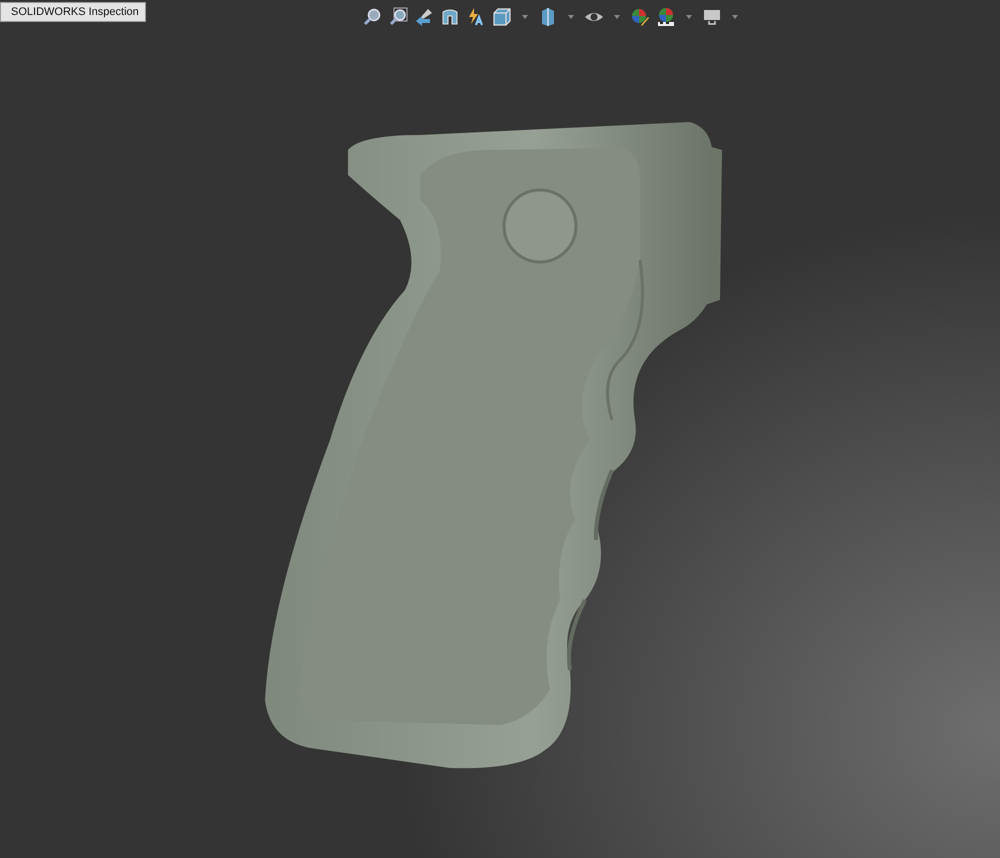 The height and width of the screenshot is (858, 1000). What do you see at coordinates (640, 17) in the screenshot?
I see `color-ball-pencil-icon` at bounding box center [640, 17].